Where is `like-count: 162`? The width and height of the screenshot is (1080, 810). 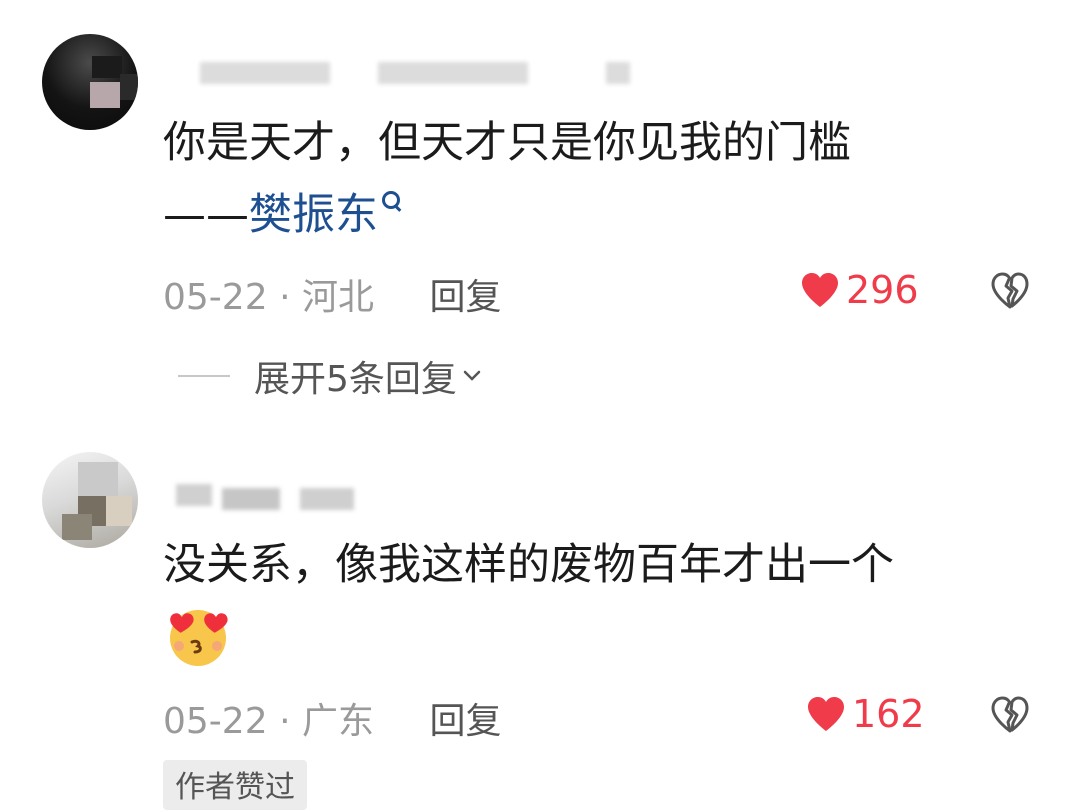
like-count: 162 is located at coordinates (888, 714).